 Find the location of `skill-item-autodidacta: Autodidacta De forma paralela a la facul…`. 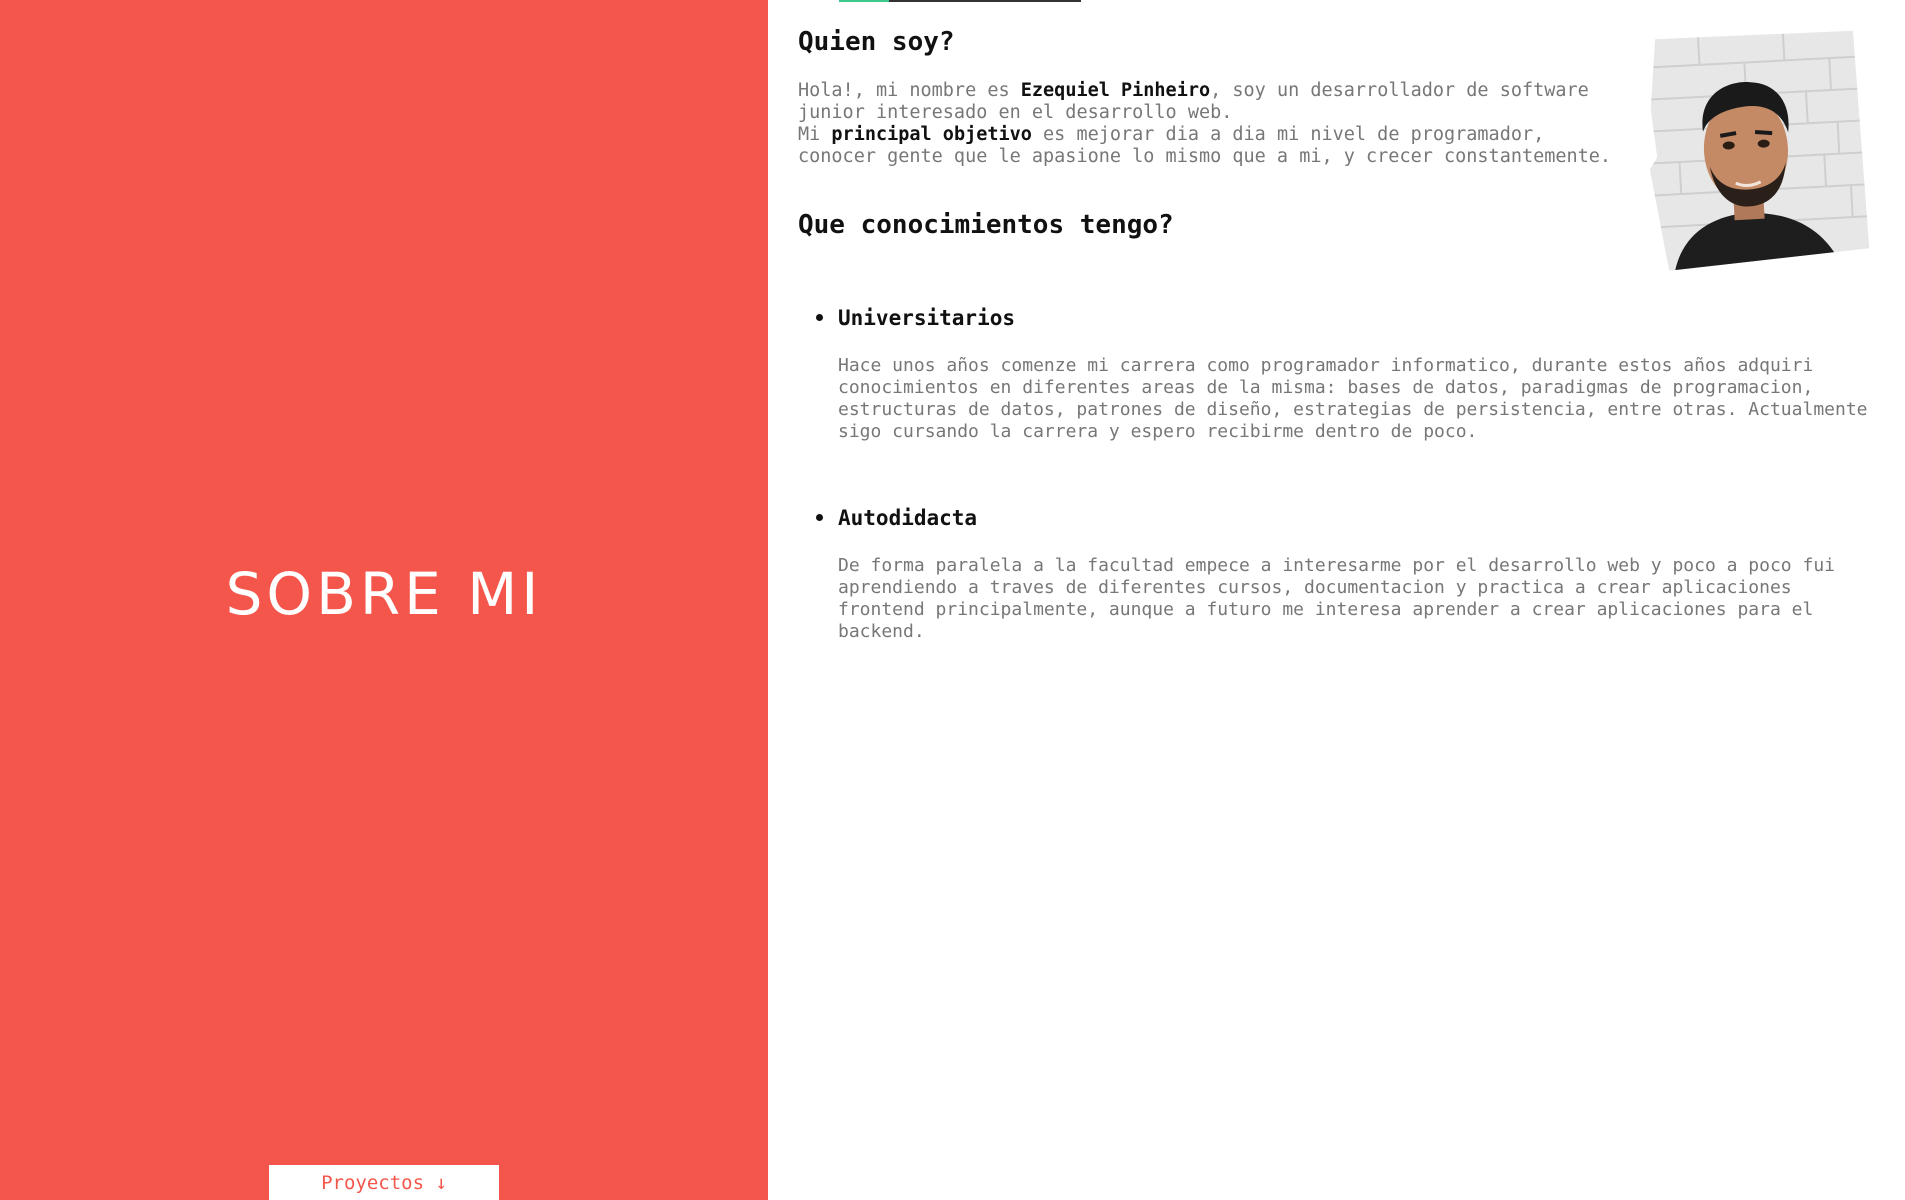

skill-item-autodidacta: Autodidacta De forma paralela a la facul… is located at coordinates (1347, 574).